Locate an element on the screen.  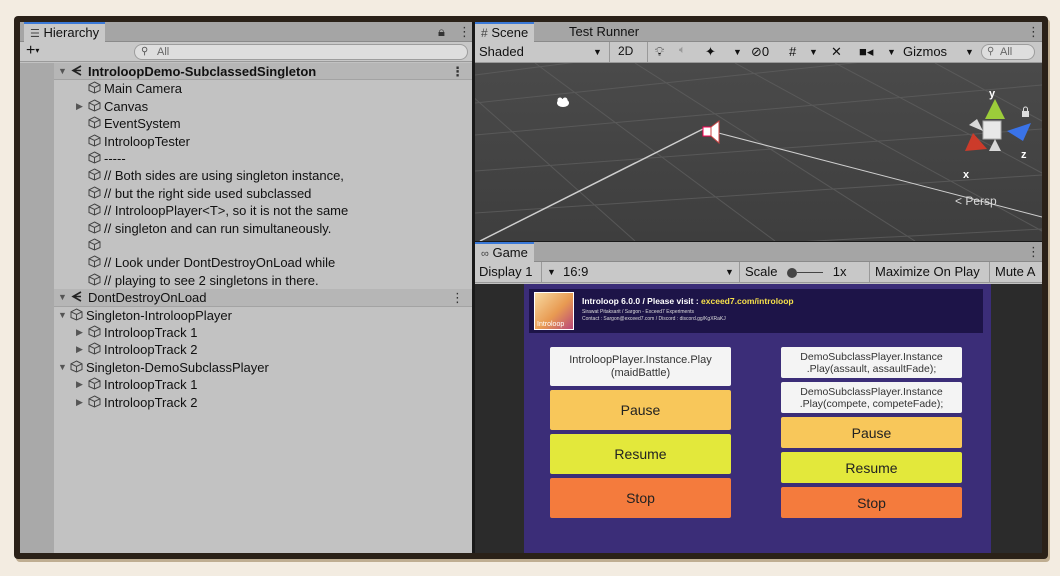
aspect-dropdown: 16:9 is located at coordinates (575, 271).